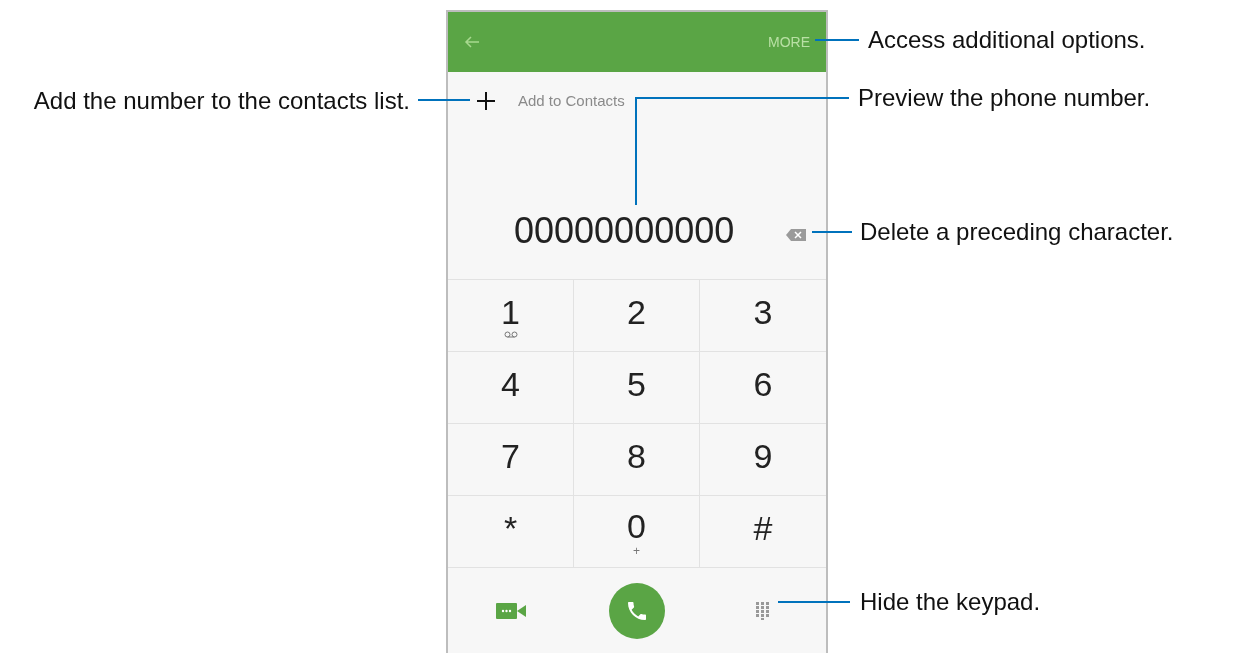 This screenshot has height=653, width=1237. What do you see at coordinates (637, 532) in the screenshot?
I see `keypad-key: 0 +` at bounding box center [637, 532].